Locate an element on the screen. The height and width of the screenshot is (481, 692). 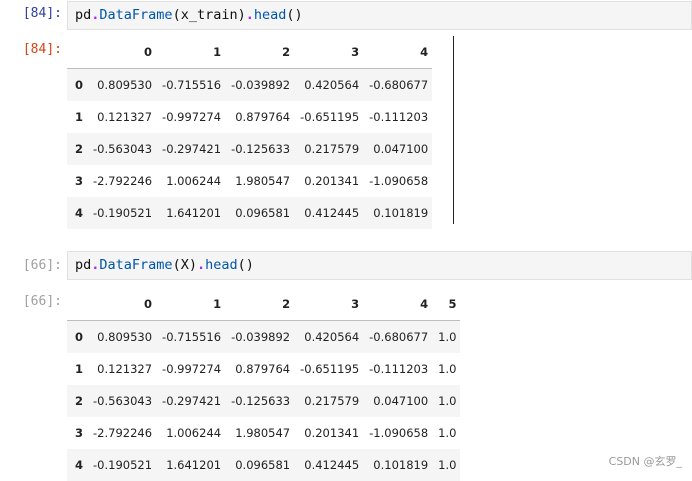
table-cell: -0.651195 is located at coordinates (330, 369).